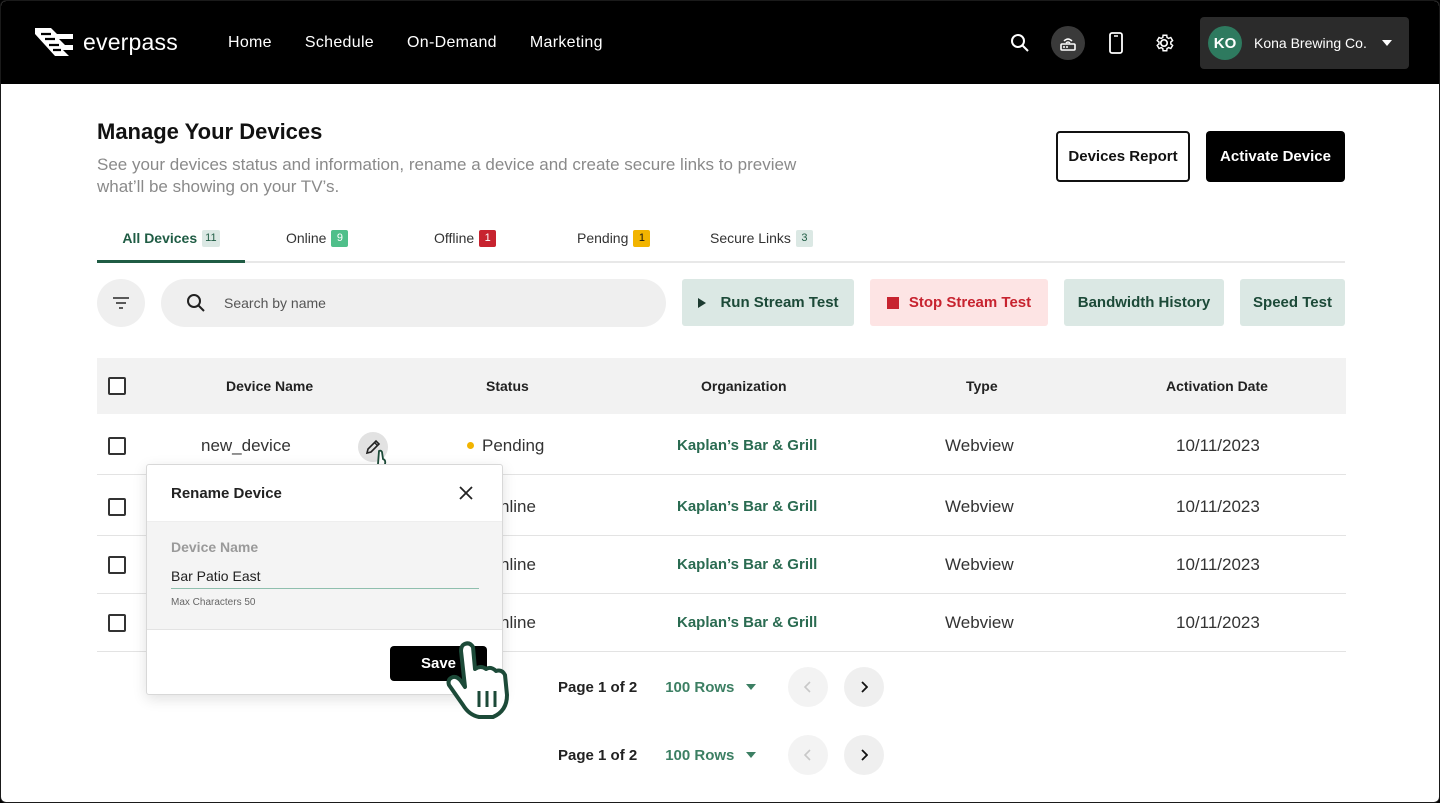  Describe the element at coordinates (250, 43) in the screenshot. I see `nav-home: Home` at that location.